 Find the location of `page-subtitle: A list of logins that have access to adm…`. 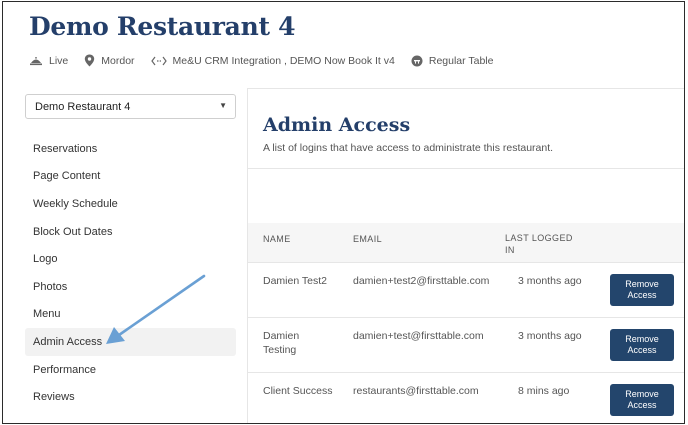

page-subtitle: A list of logins that have access to adm… is located at coordinates (408, 148).